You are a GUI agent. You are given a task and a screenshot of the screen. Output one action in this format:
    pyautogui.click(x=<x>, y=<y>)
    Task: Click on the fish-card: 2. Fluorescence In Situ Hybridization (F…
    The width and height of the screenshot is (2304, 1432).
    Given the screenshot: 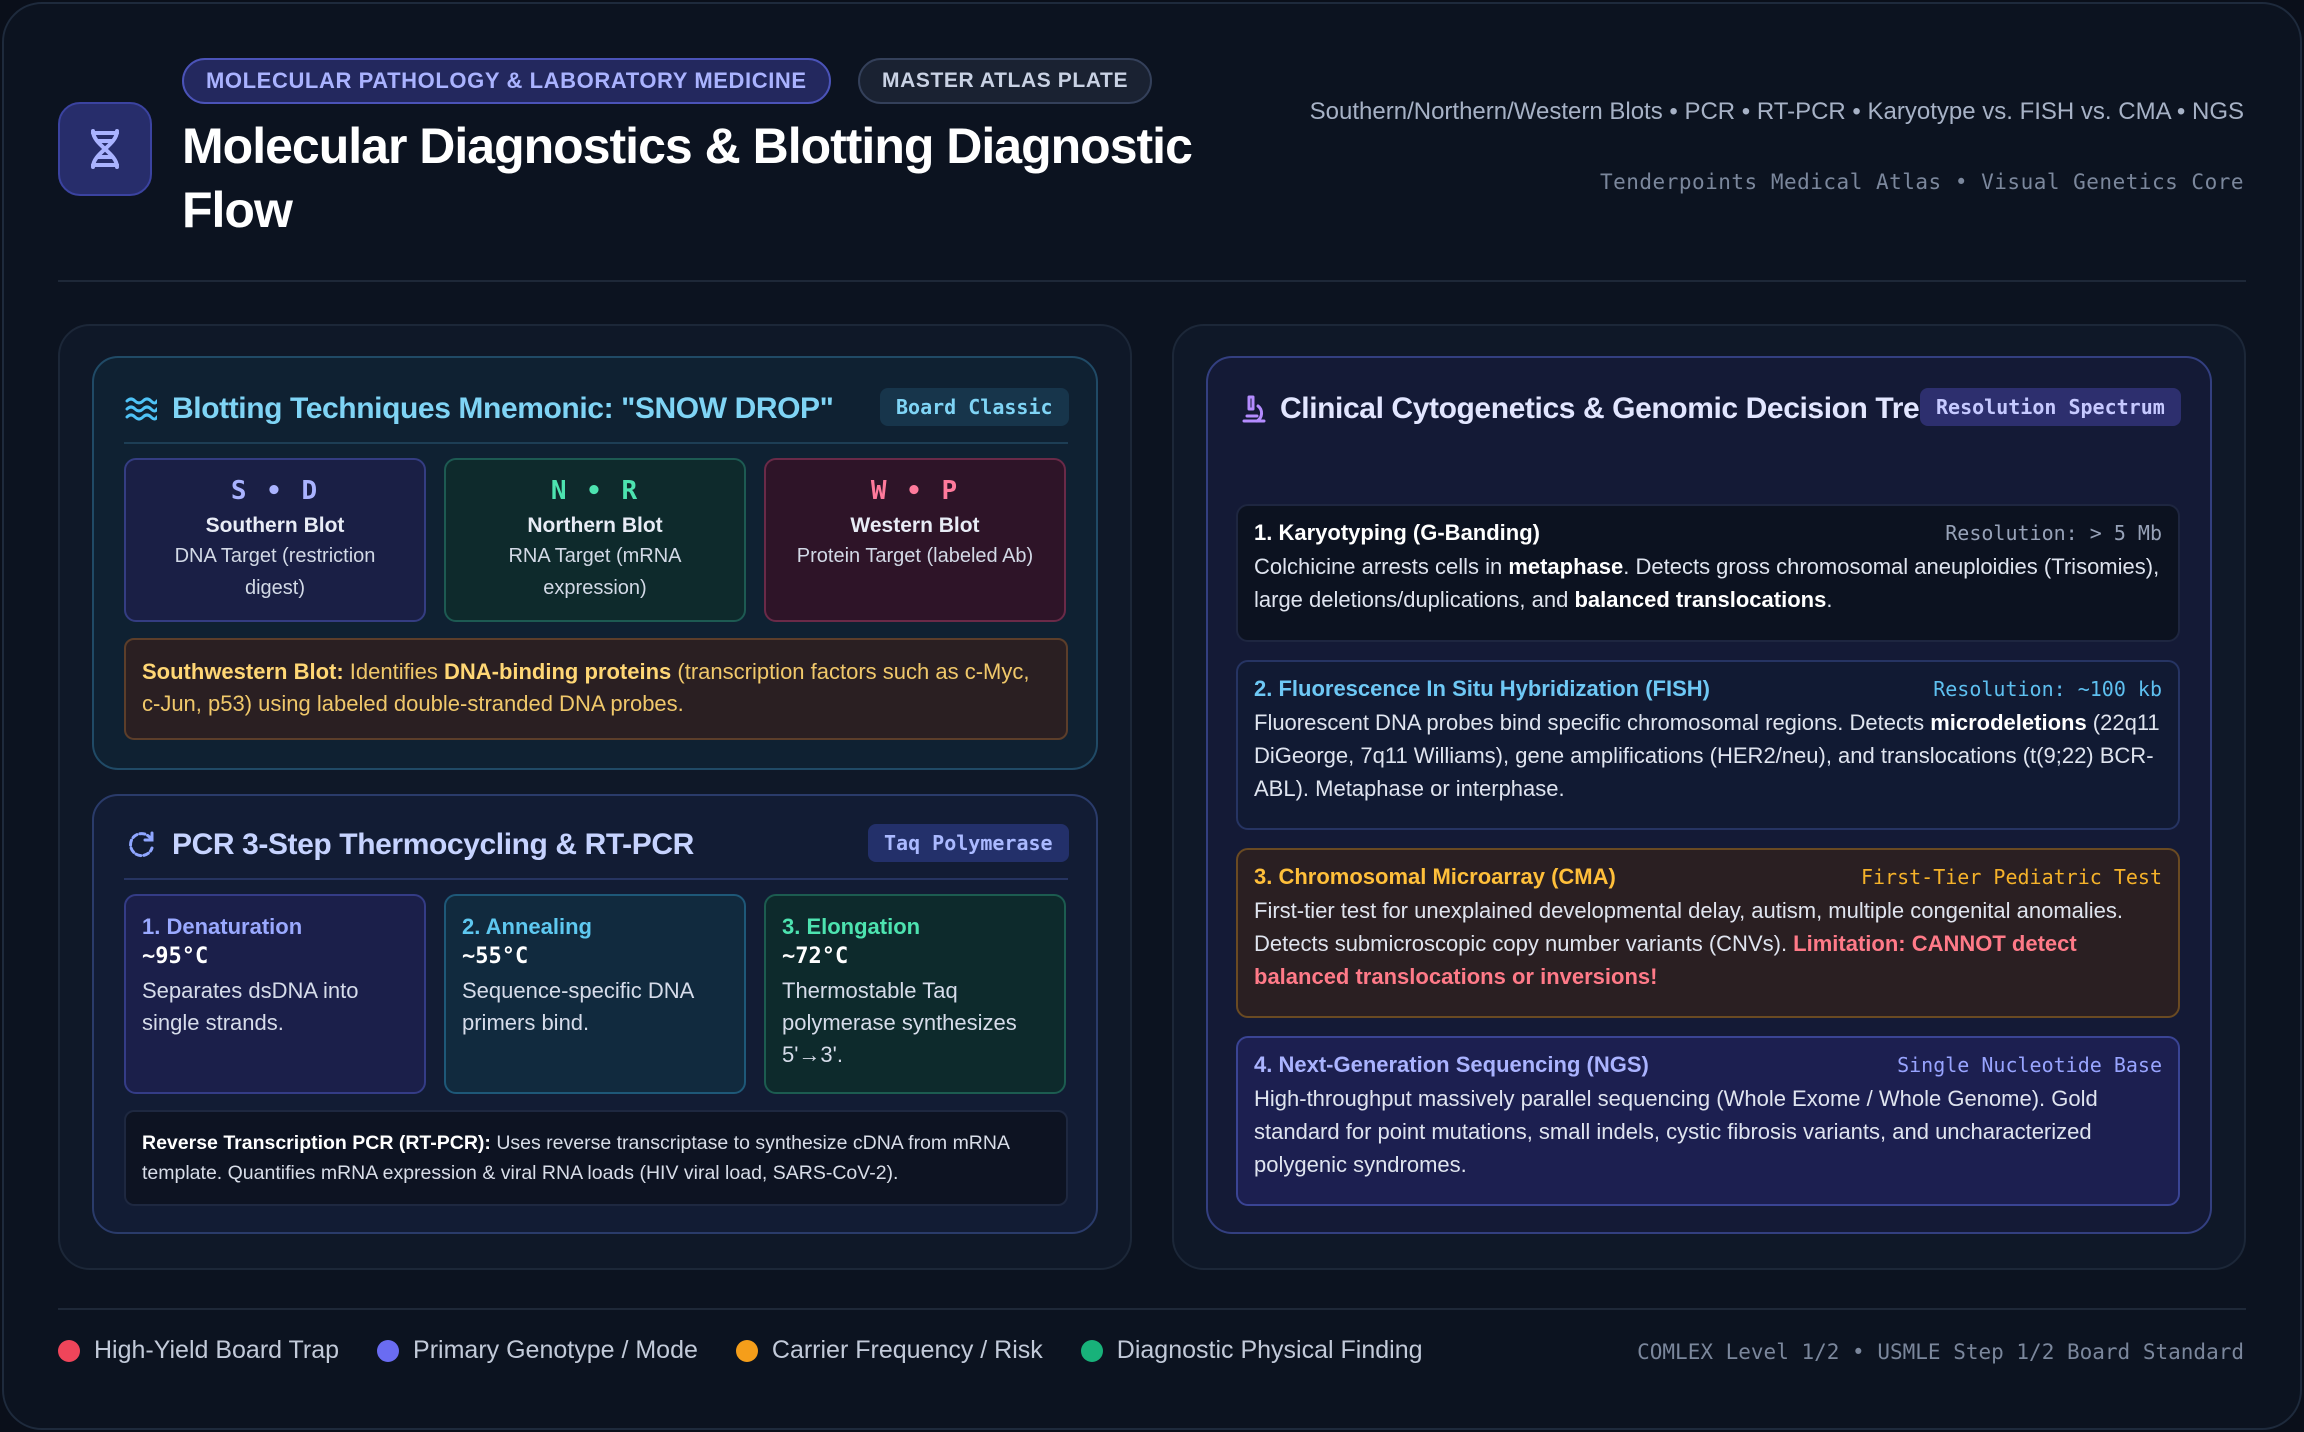 What is the action you would take?
    pyautogui.click(x=1708, y=745)
    